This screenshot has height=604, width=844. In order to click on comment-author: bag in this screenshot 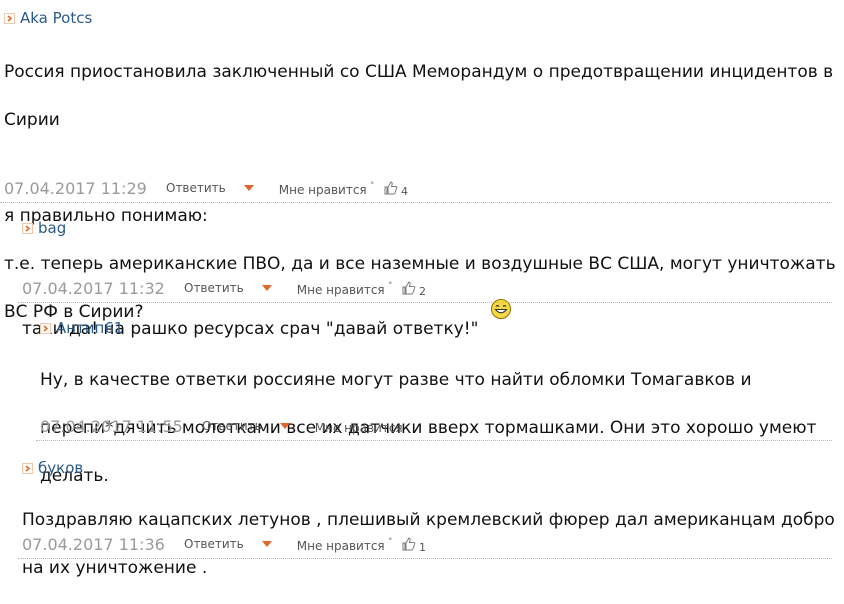, I will do `click(52, 228)`.